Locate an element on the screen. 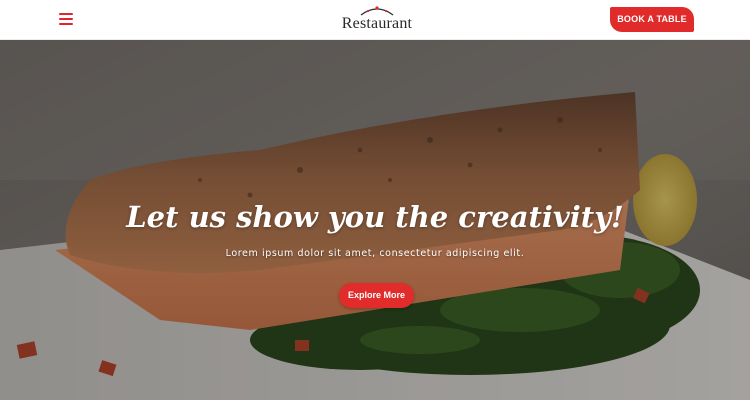  logo-text: Restaurant is located at coordinates (377, 23).